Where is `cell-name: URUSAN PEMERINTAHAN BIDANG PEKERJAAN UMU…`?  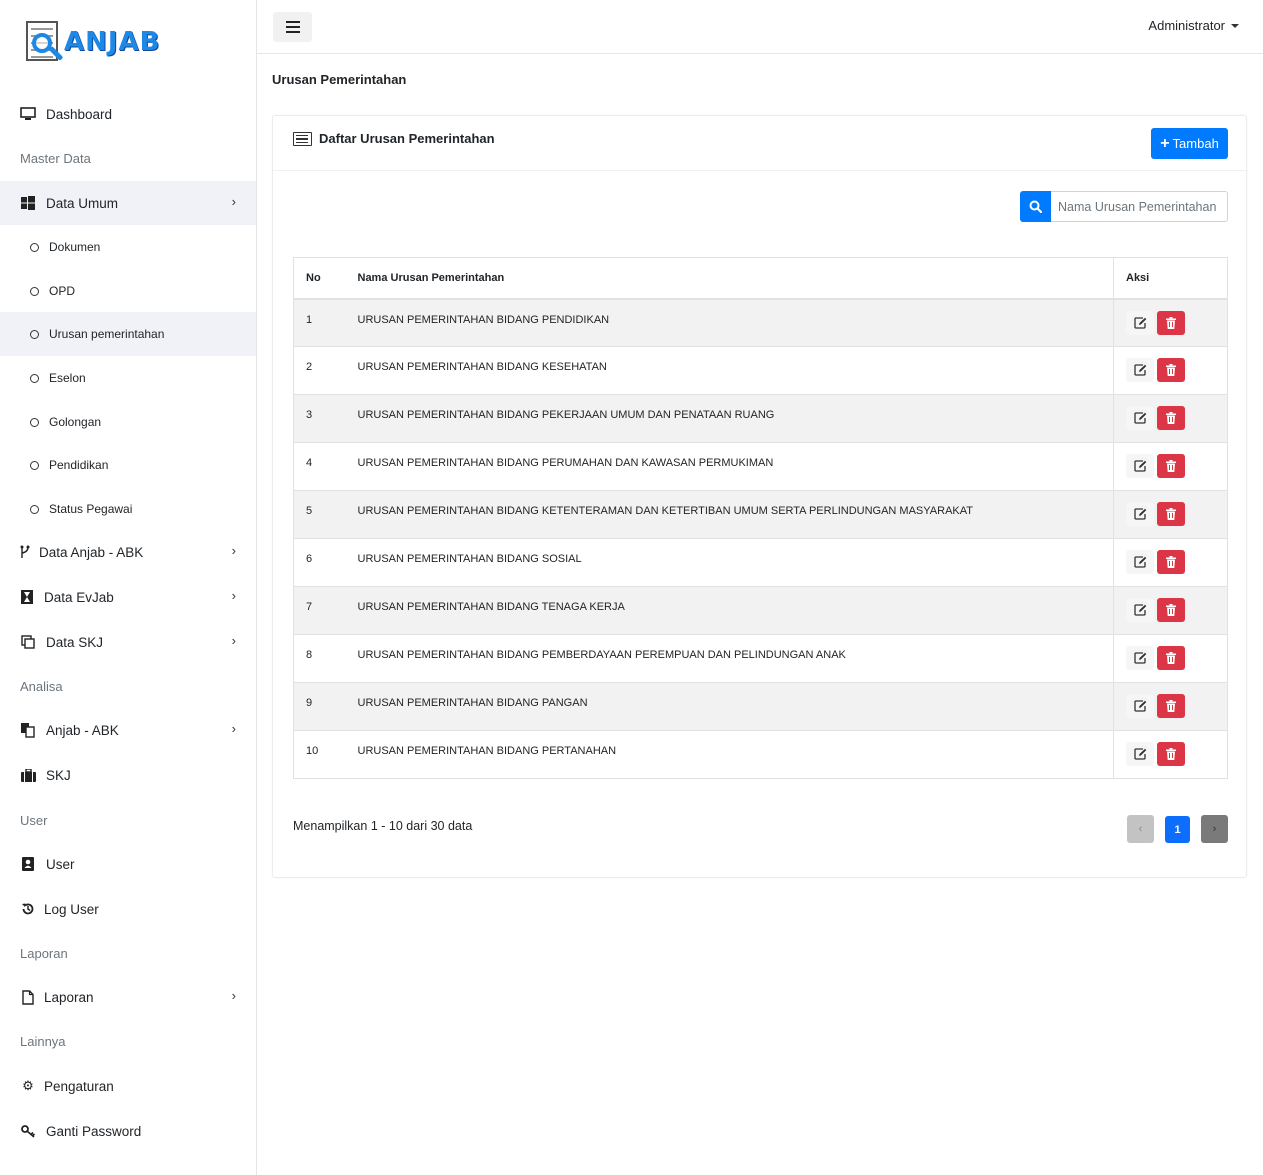 cell-name: URUSAN PEMERINTAHAN BIDANG PEKERJAAN UMU… is located at coordinates (729, 418).